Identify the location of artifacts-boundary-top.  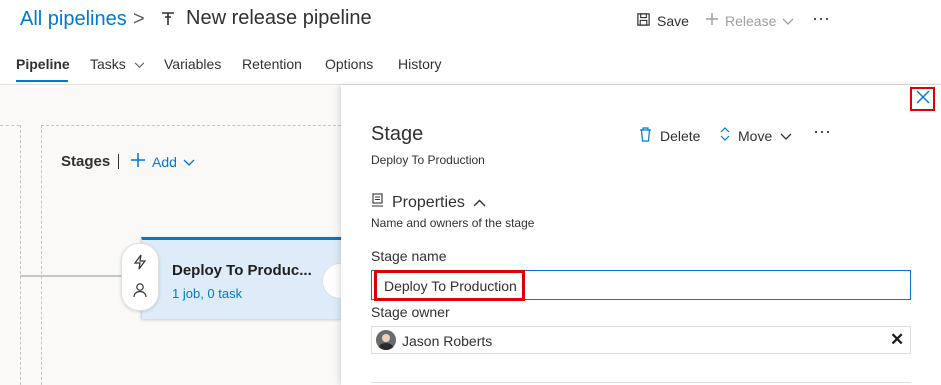
(10, 125).